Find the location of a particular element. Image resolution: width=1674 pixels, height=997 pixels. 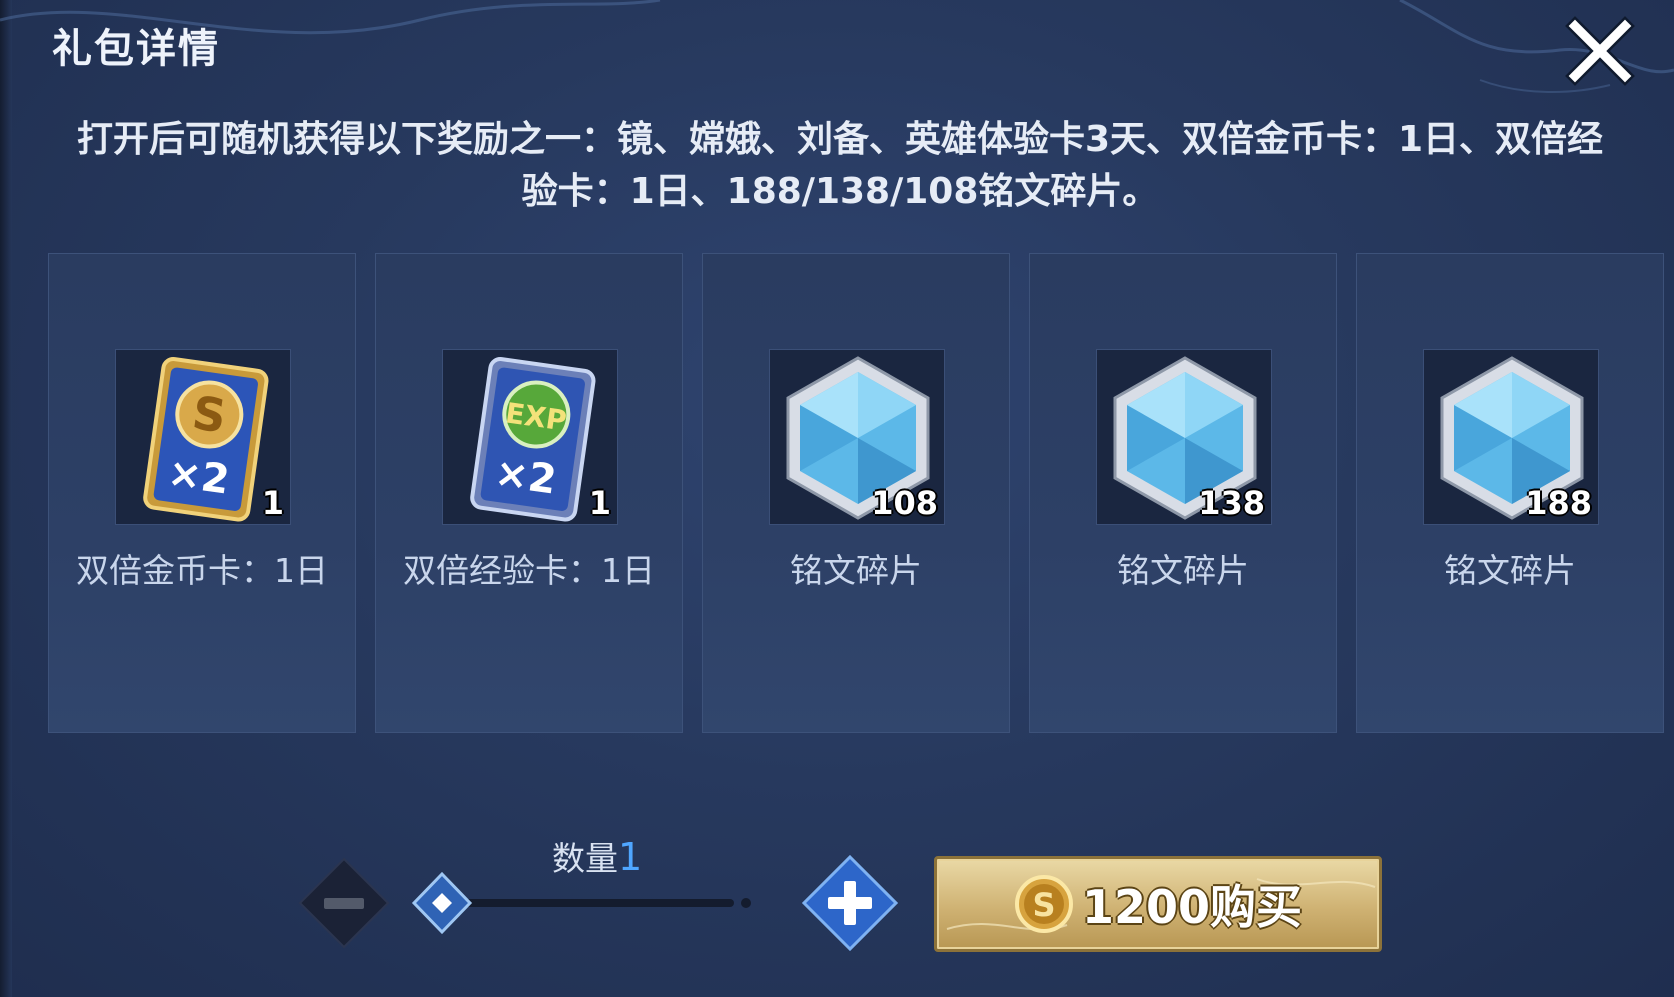

reward-card: S ×2 1 双倍金币卡：1日 is located at coordinates (202, 493).